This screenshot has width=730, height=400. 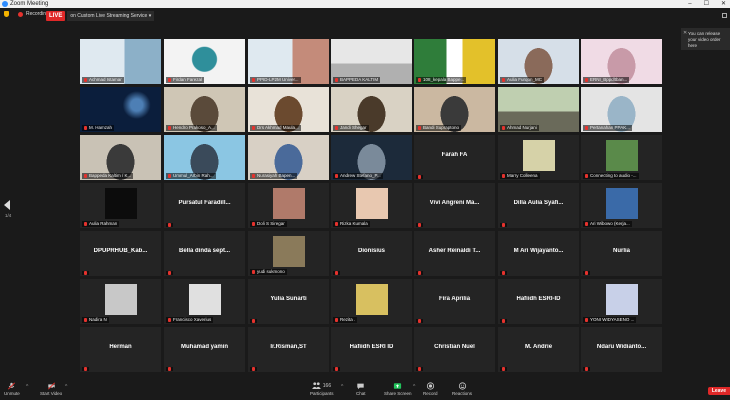 I want to click on participant-name-text: Rezita ., so click(x=348, y=319).